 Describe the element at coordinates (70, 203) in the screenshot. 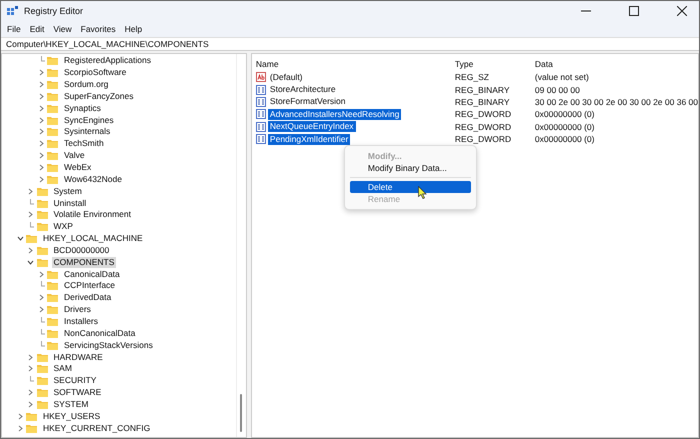

I see `tree-item: Uninstall` at that location.